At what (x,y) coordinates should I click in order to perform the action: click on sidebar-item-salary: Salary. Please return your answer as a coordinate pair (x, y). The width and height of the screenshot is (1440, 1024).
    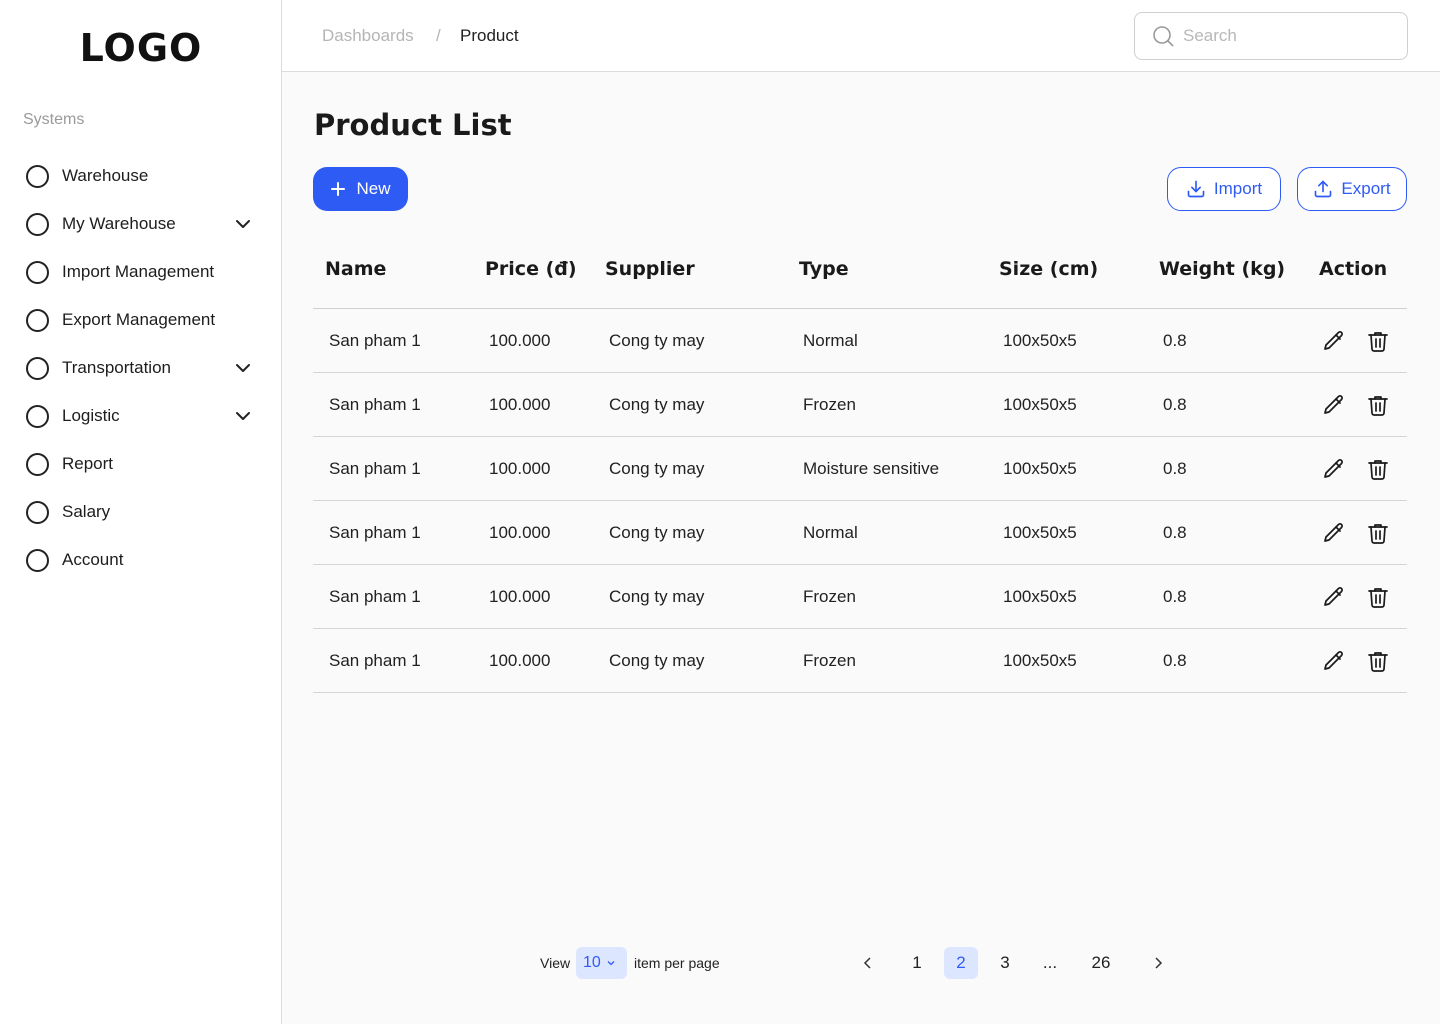
    Looking at the image, I should click on (141, 512).